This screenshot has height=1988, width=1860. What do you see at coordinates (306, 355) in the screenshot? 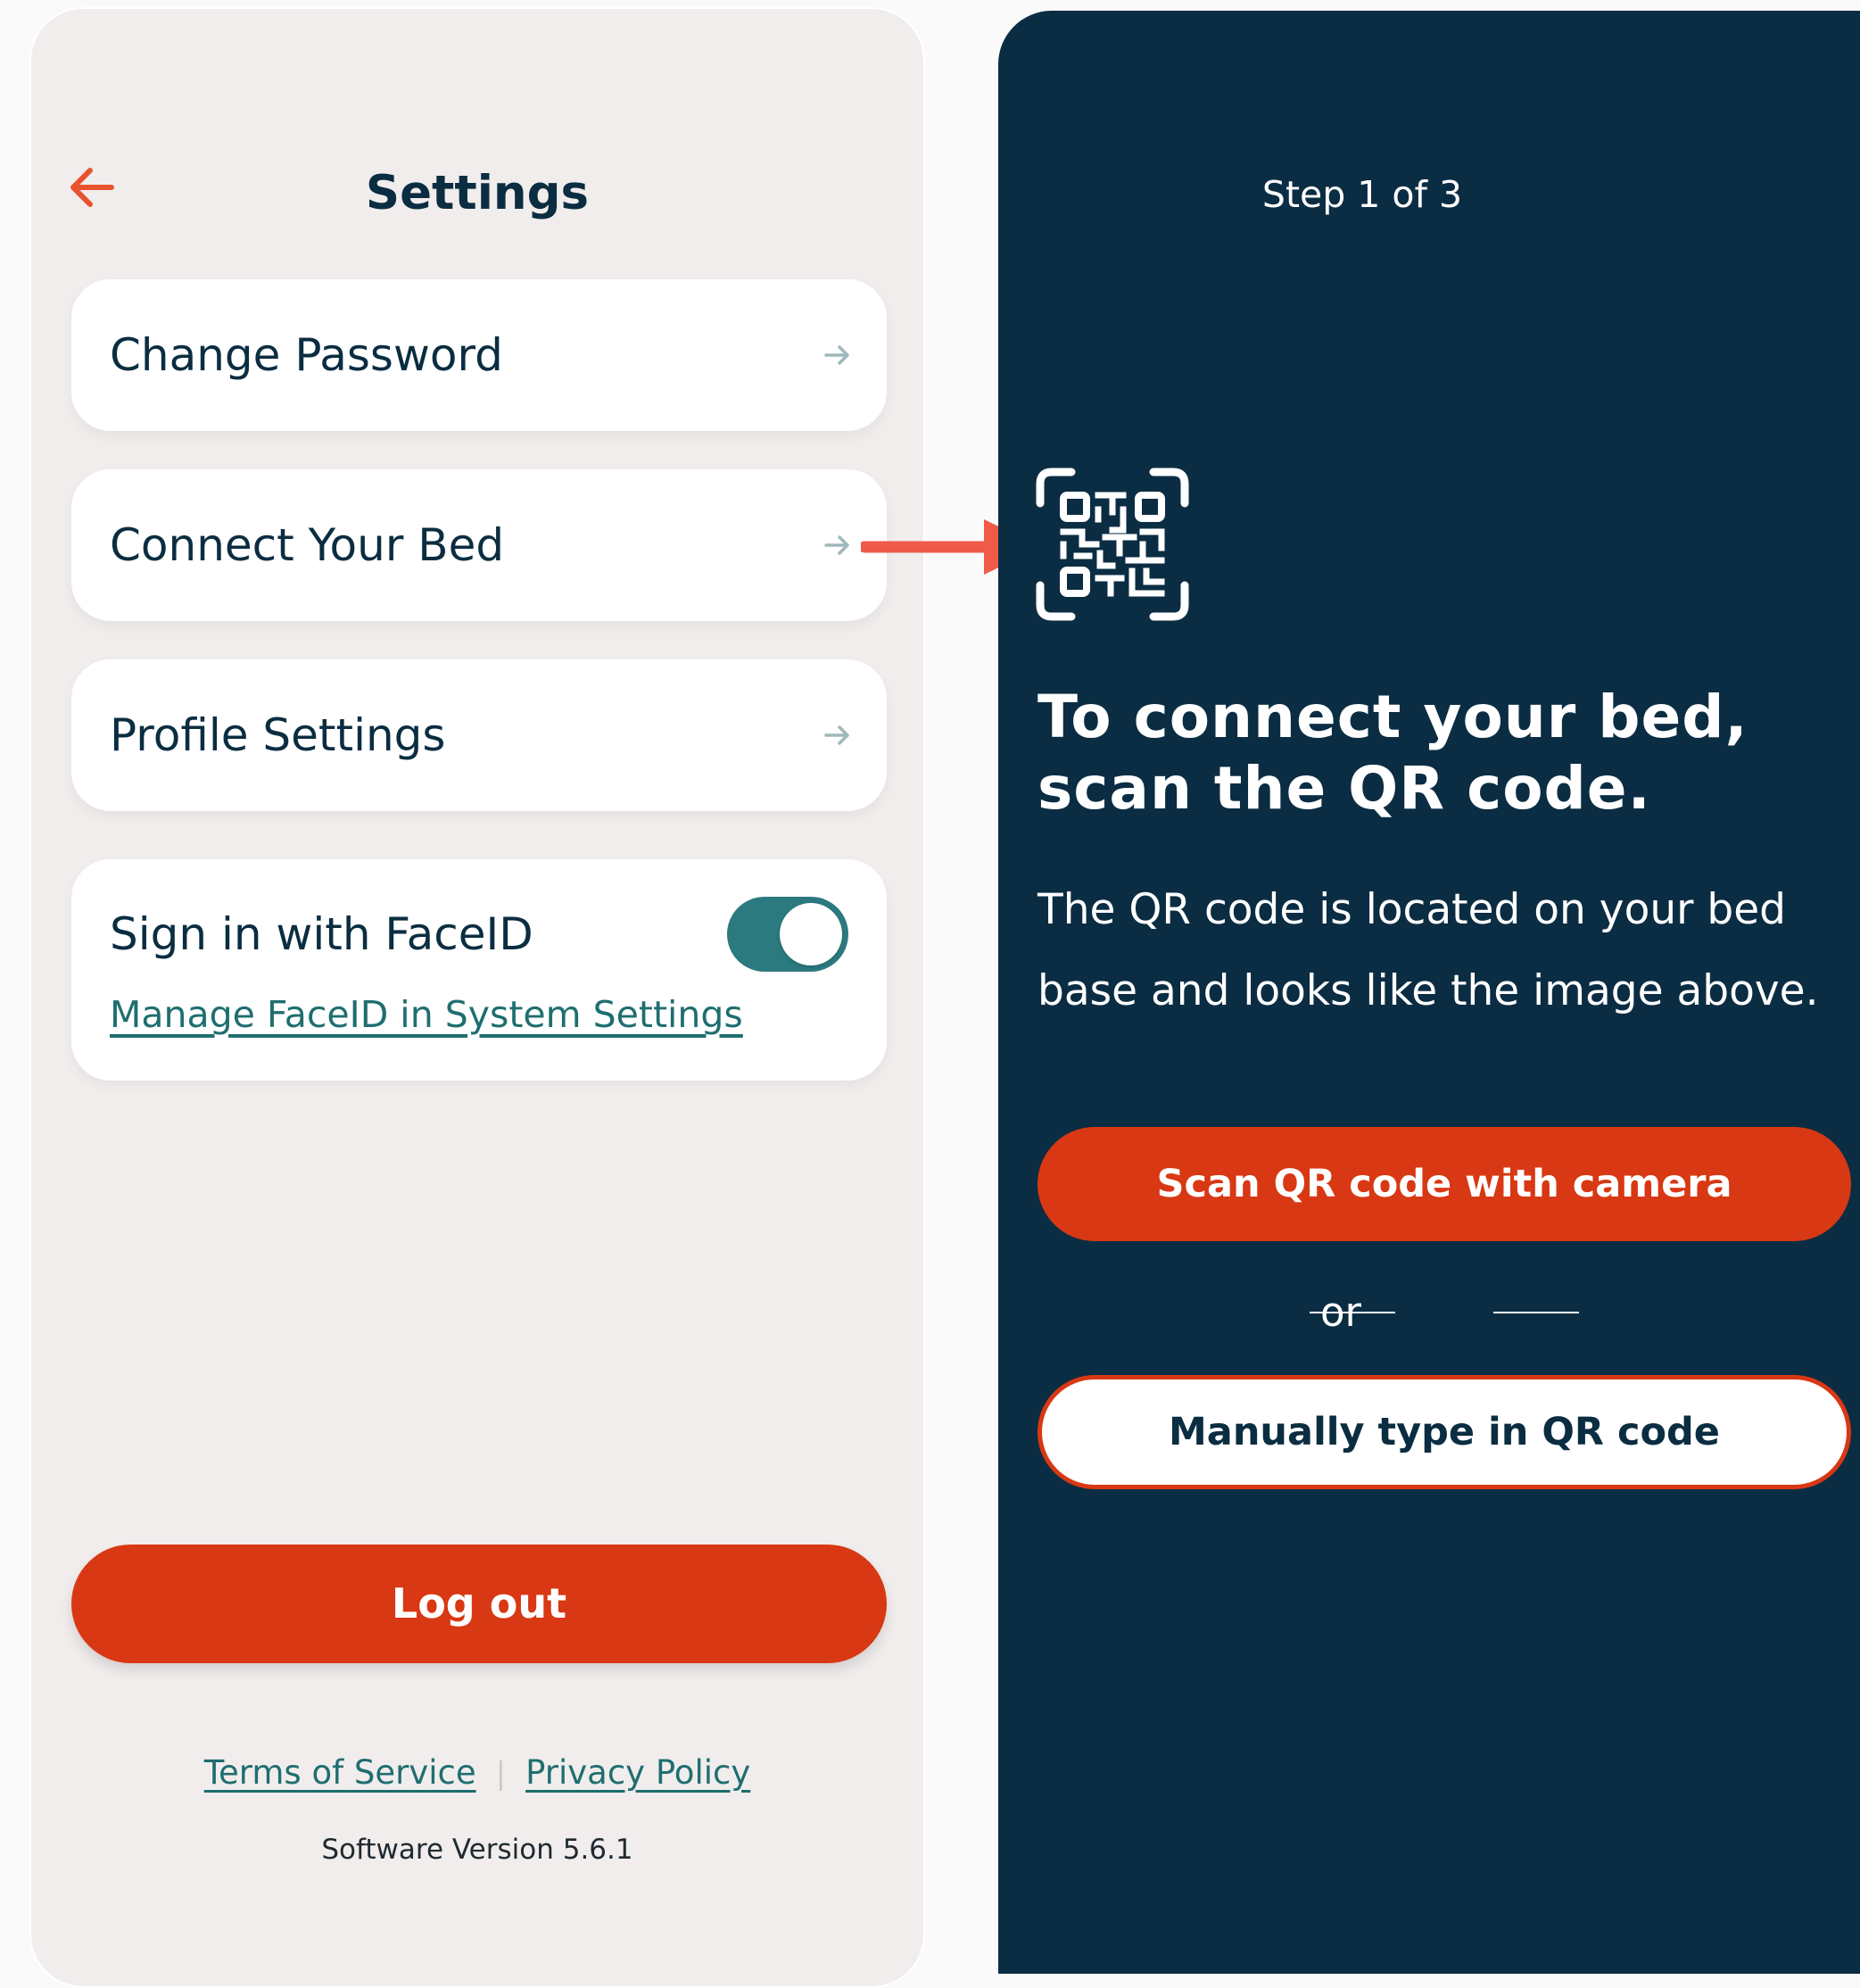
I see `change-password-label: Change Password` at bounding box center [306, 355].